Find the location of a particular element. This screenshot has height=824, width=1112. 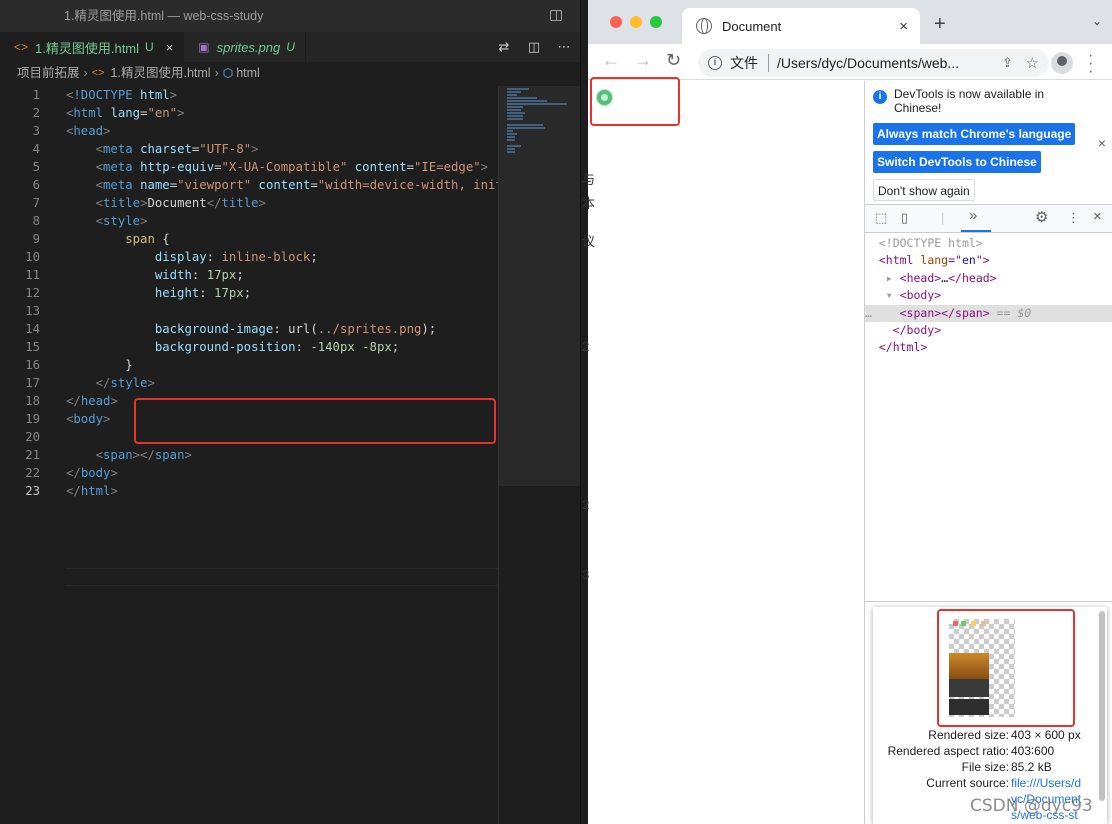

source-link: file:///Users/d is located at coordinates (1046, 783).